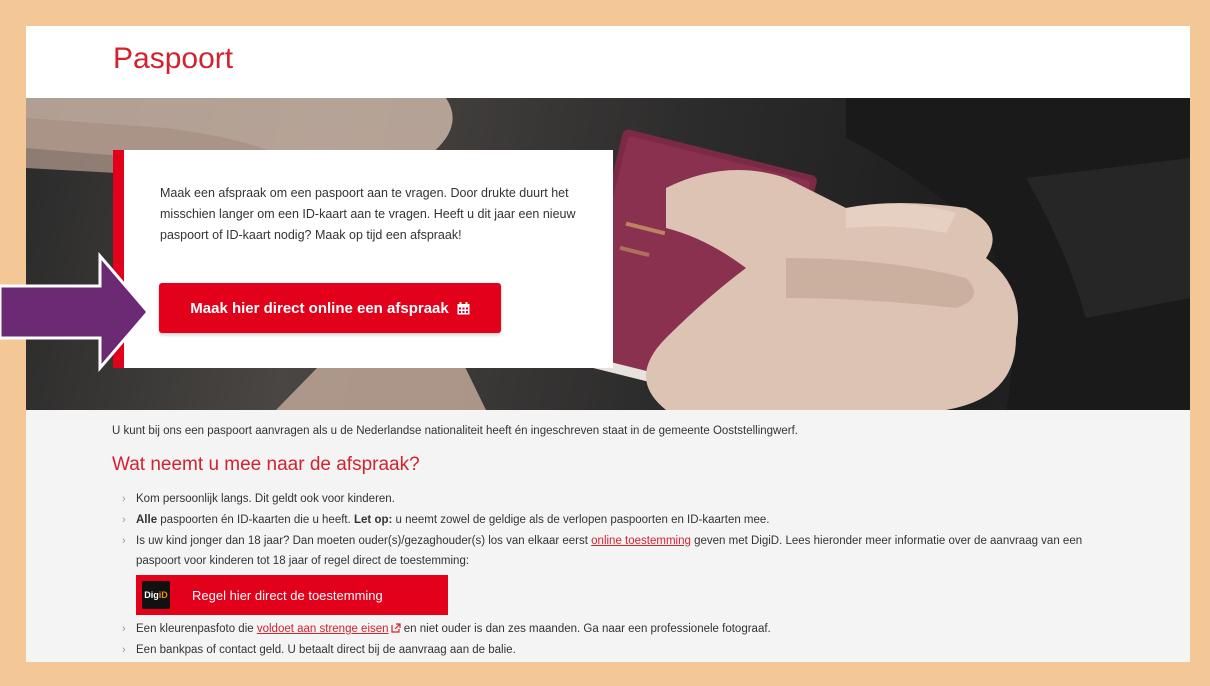  What do you see at coordinates (156, 595) in the screenshot?
I see `digid-logo: Dig iD` at bounding box center [156, 595].